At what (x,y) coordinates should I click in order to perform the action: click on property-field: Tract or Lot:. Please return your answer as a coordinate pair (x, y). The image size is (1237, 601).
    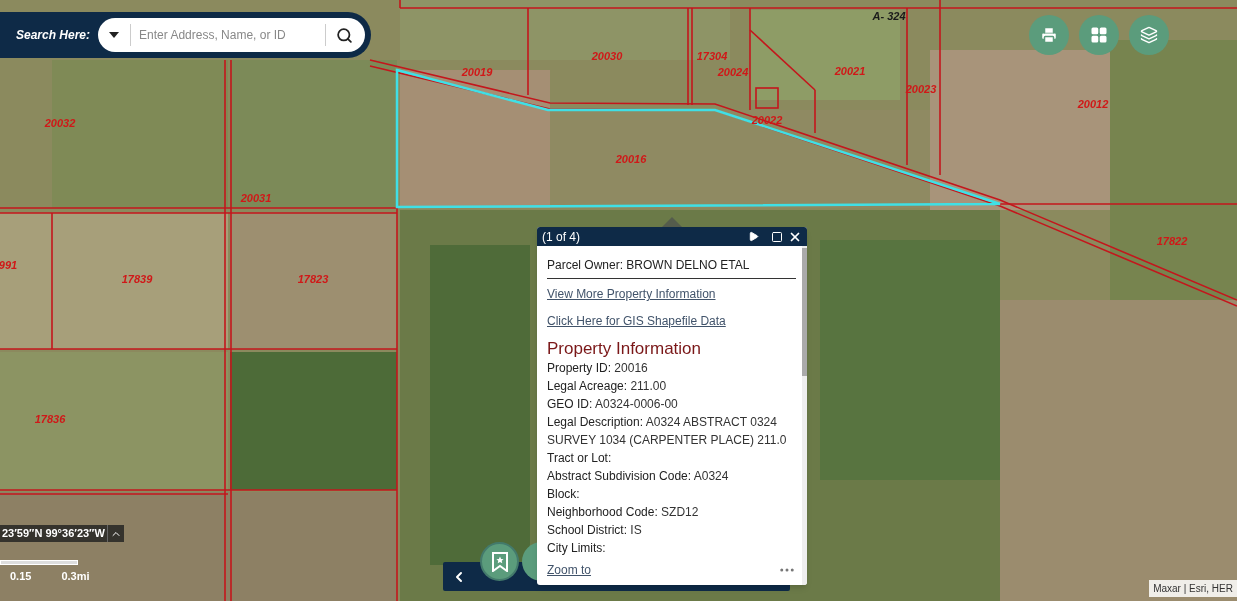
    Looking at the image, I should click on (671, 458).